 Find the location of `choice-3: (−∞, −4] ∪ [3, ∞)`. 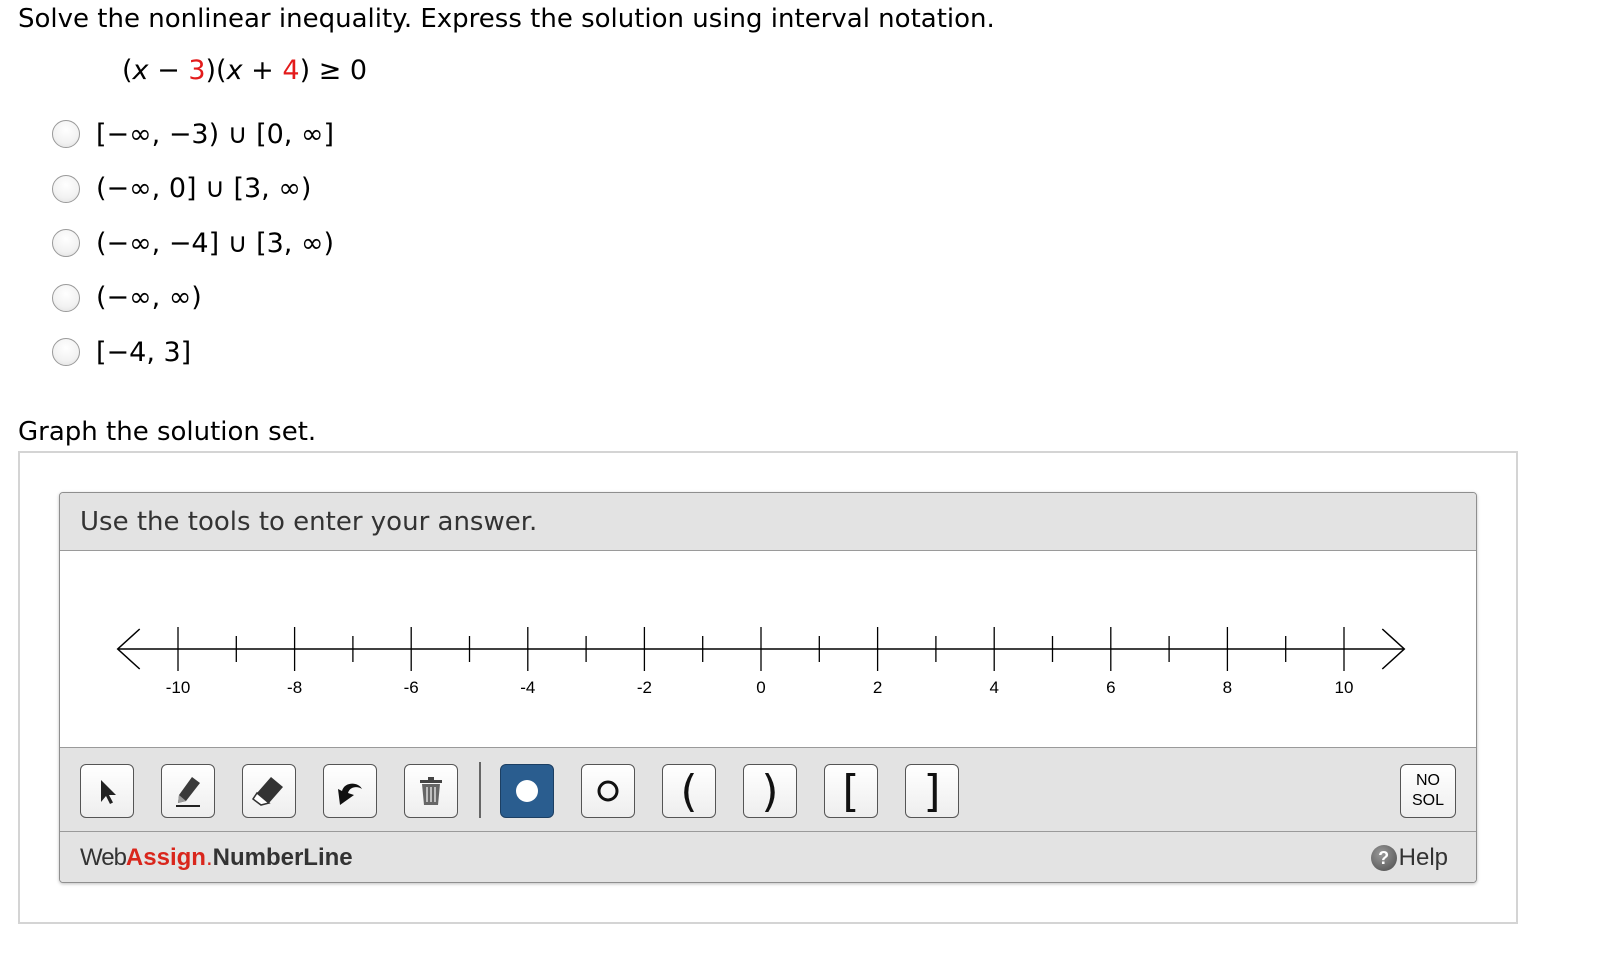

choice-3: (−∞, −4] ∪ [3, ∞) is located at coordinates (193, 243).